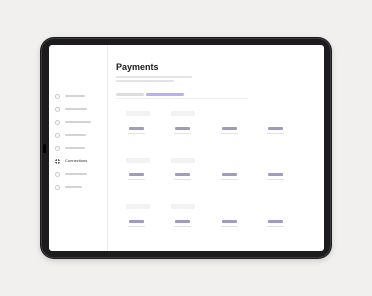  What do you see at coordinates (57, 96) in the screenshot?
I see `circle-icon` at bounding box center [57, 96].